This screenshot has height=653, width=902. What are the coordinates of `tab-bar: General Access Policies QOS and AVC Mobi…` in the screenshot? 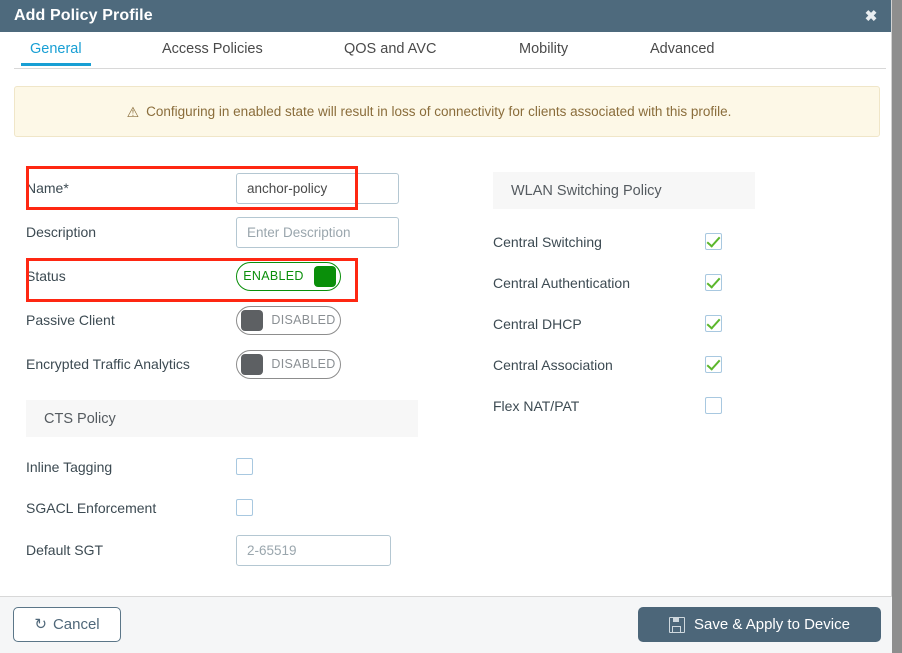 It's located at (445, 50).